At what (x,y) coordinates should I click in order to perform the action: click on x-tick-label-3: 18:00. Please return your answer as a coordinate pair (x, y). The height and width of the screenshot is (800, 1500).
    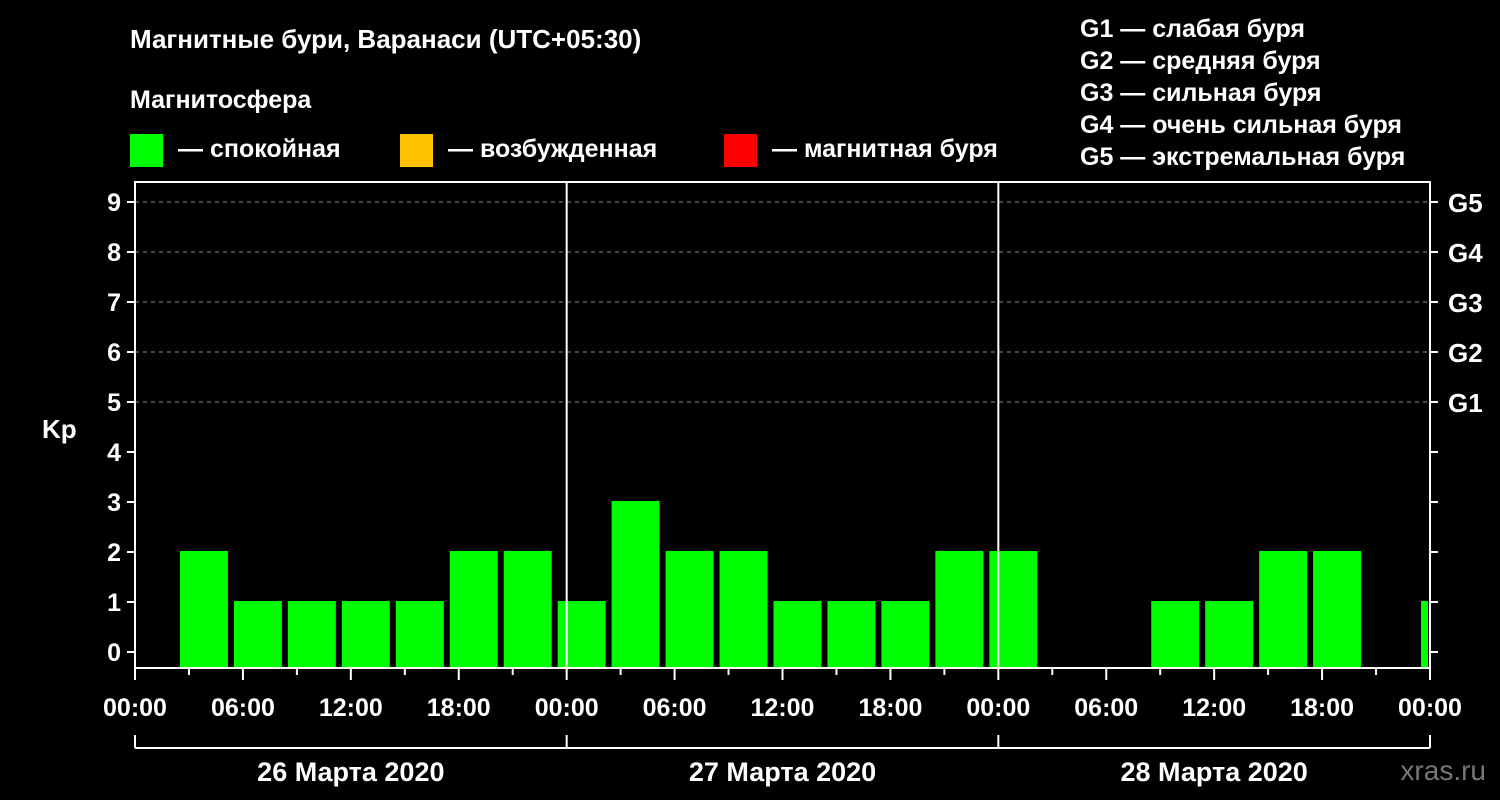
    Looking at the image, I should click on (459, 708).